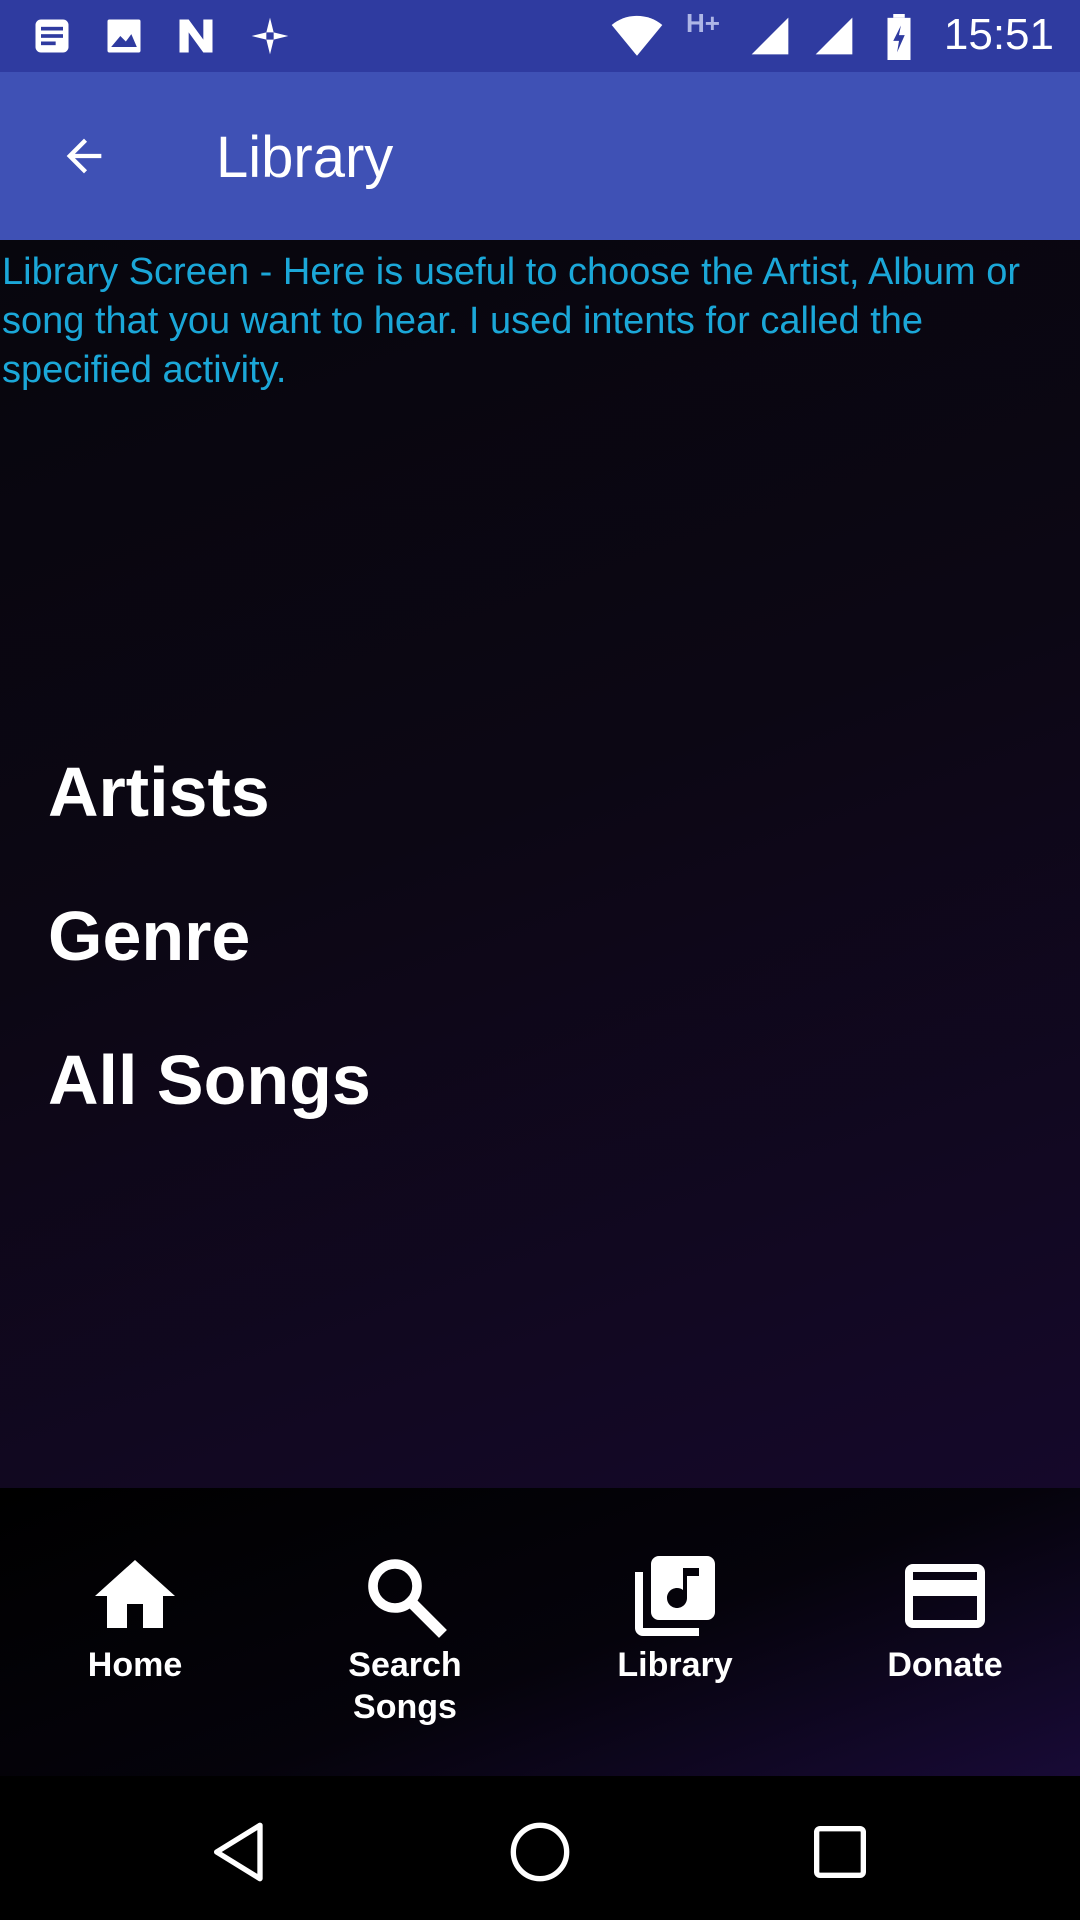  I want to click on genre-link: Genre, so click(149, 936).